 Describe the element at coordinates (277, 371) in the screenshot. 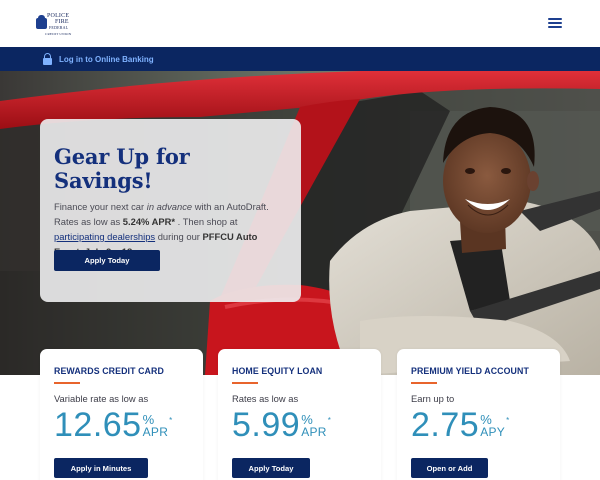

I see `product-title: HOME EQUITY LOAN` at that location.